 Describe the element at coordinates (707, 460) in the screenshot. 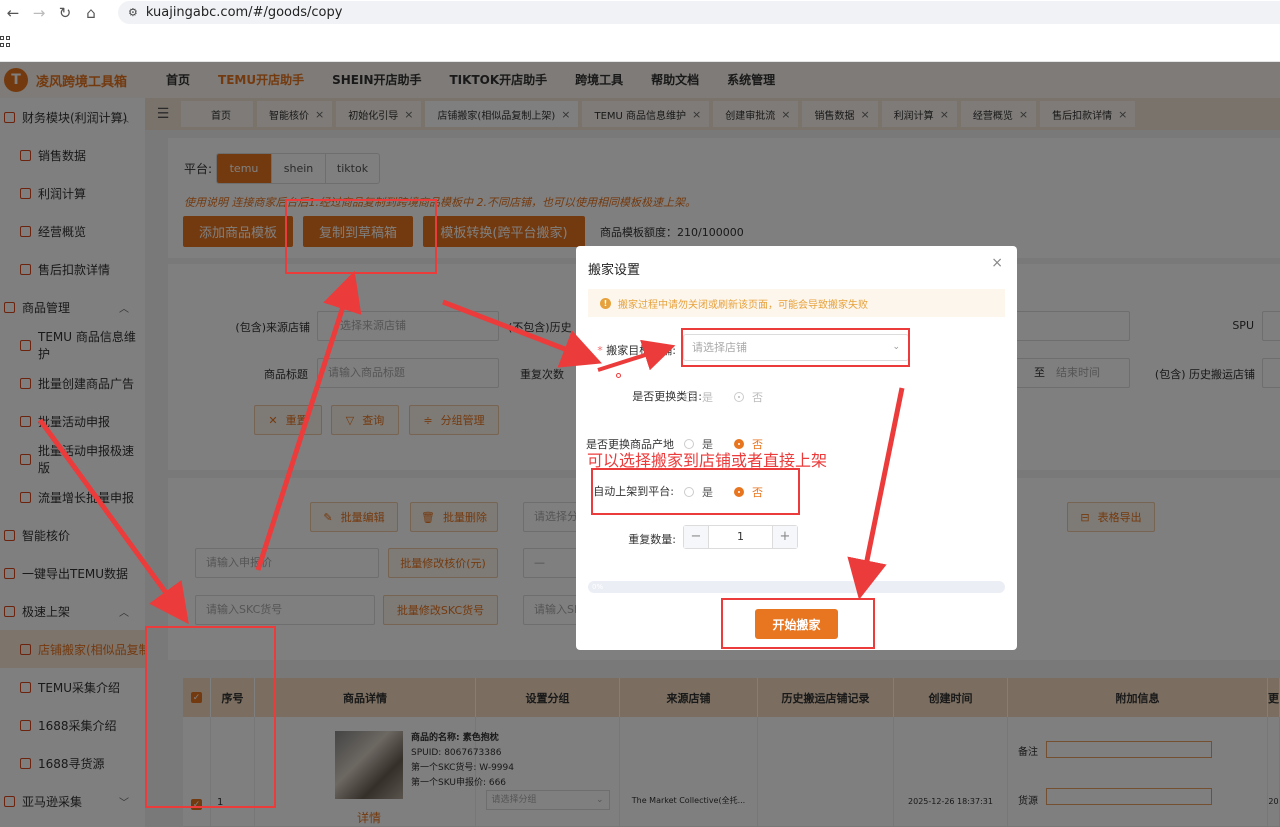

I see `annotation-text: 可以选择搬家到店铺或者直接上架` at that location.